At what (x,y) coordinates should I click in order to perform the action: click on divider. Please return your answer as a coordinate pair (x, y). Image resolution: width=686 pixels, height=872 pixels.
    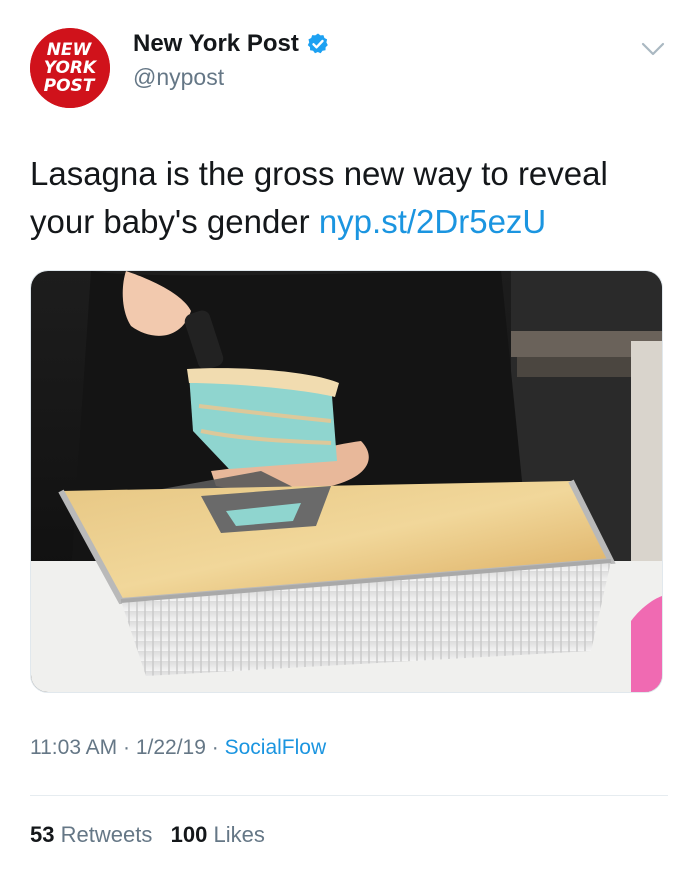
    Looking at the image, I should click on (349, 795).